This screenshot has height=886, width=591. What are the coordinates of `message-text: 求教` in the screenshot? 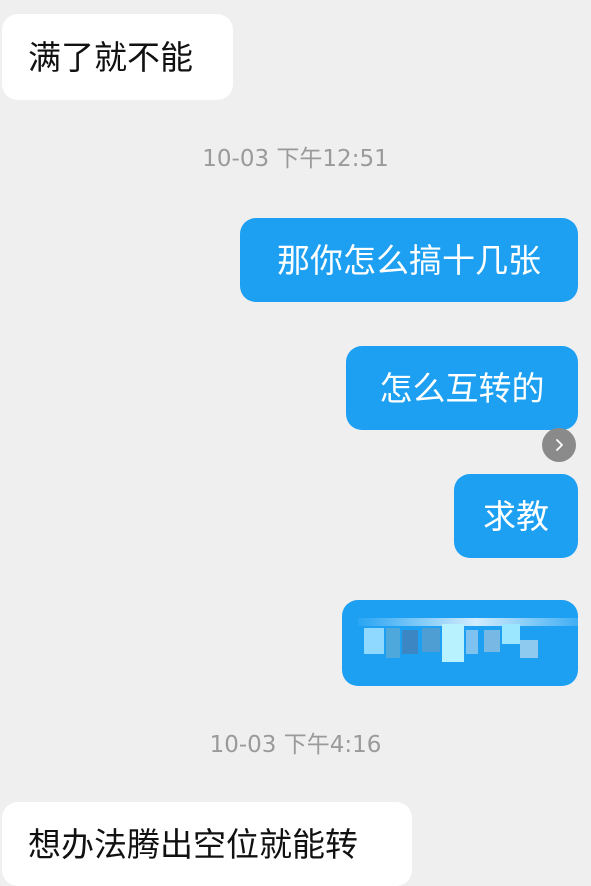 It's located at (516, 516).